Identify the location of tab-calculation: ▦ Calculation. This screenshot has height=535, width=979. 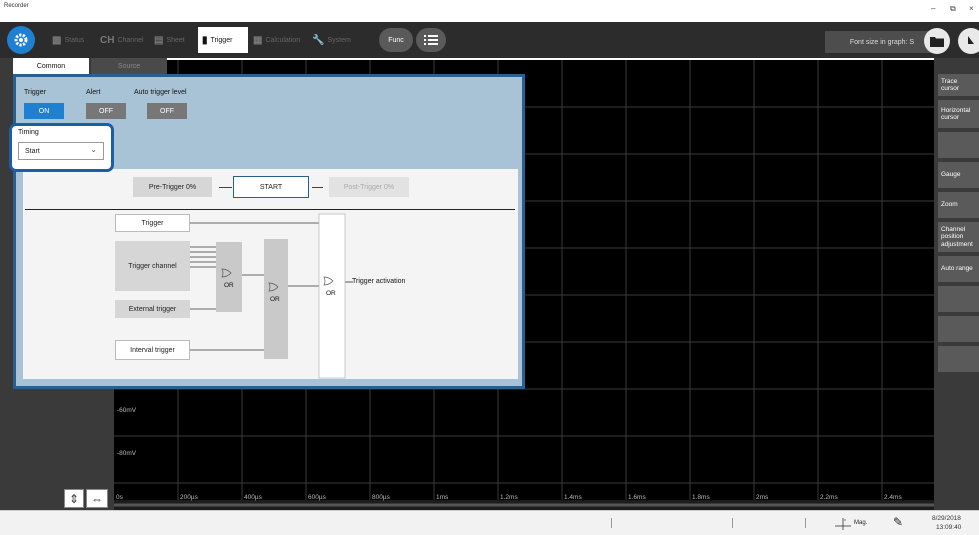
(276, 40).